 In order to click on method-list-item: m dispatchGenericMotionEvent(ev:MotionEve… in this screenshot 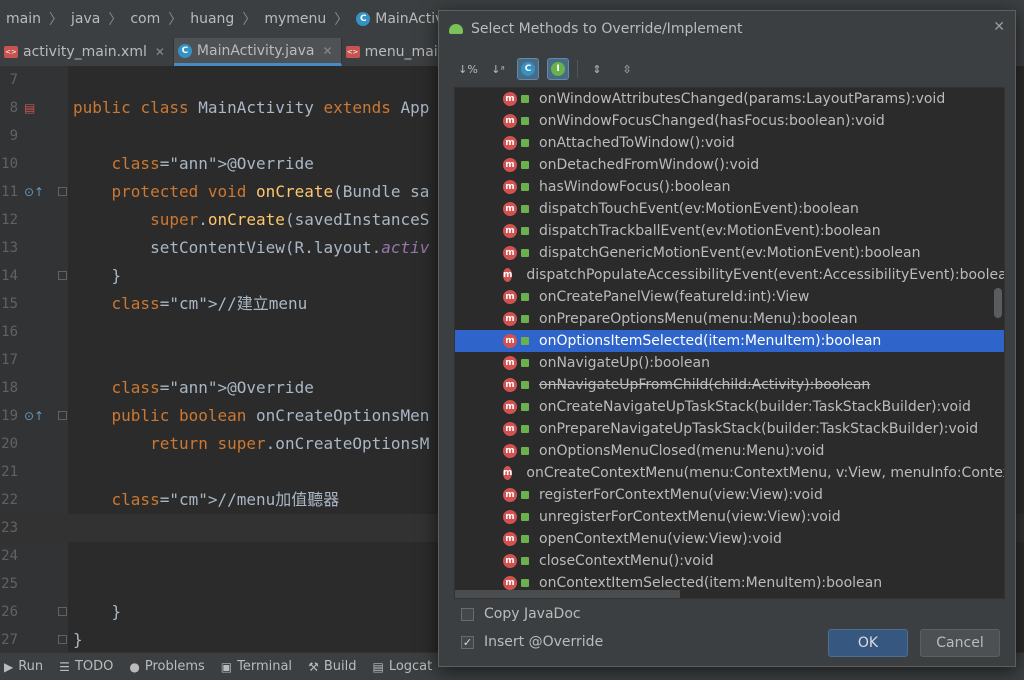, I will do `click(729, 253)`.